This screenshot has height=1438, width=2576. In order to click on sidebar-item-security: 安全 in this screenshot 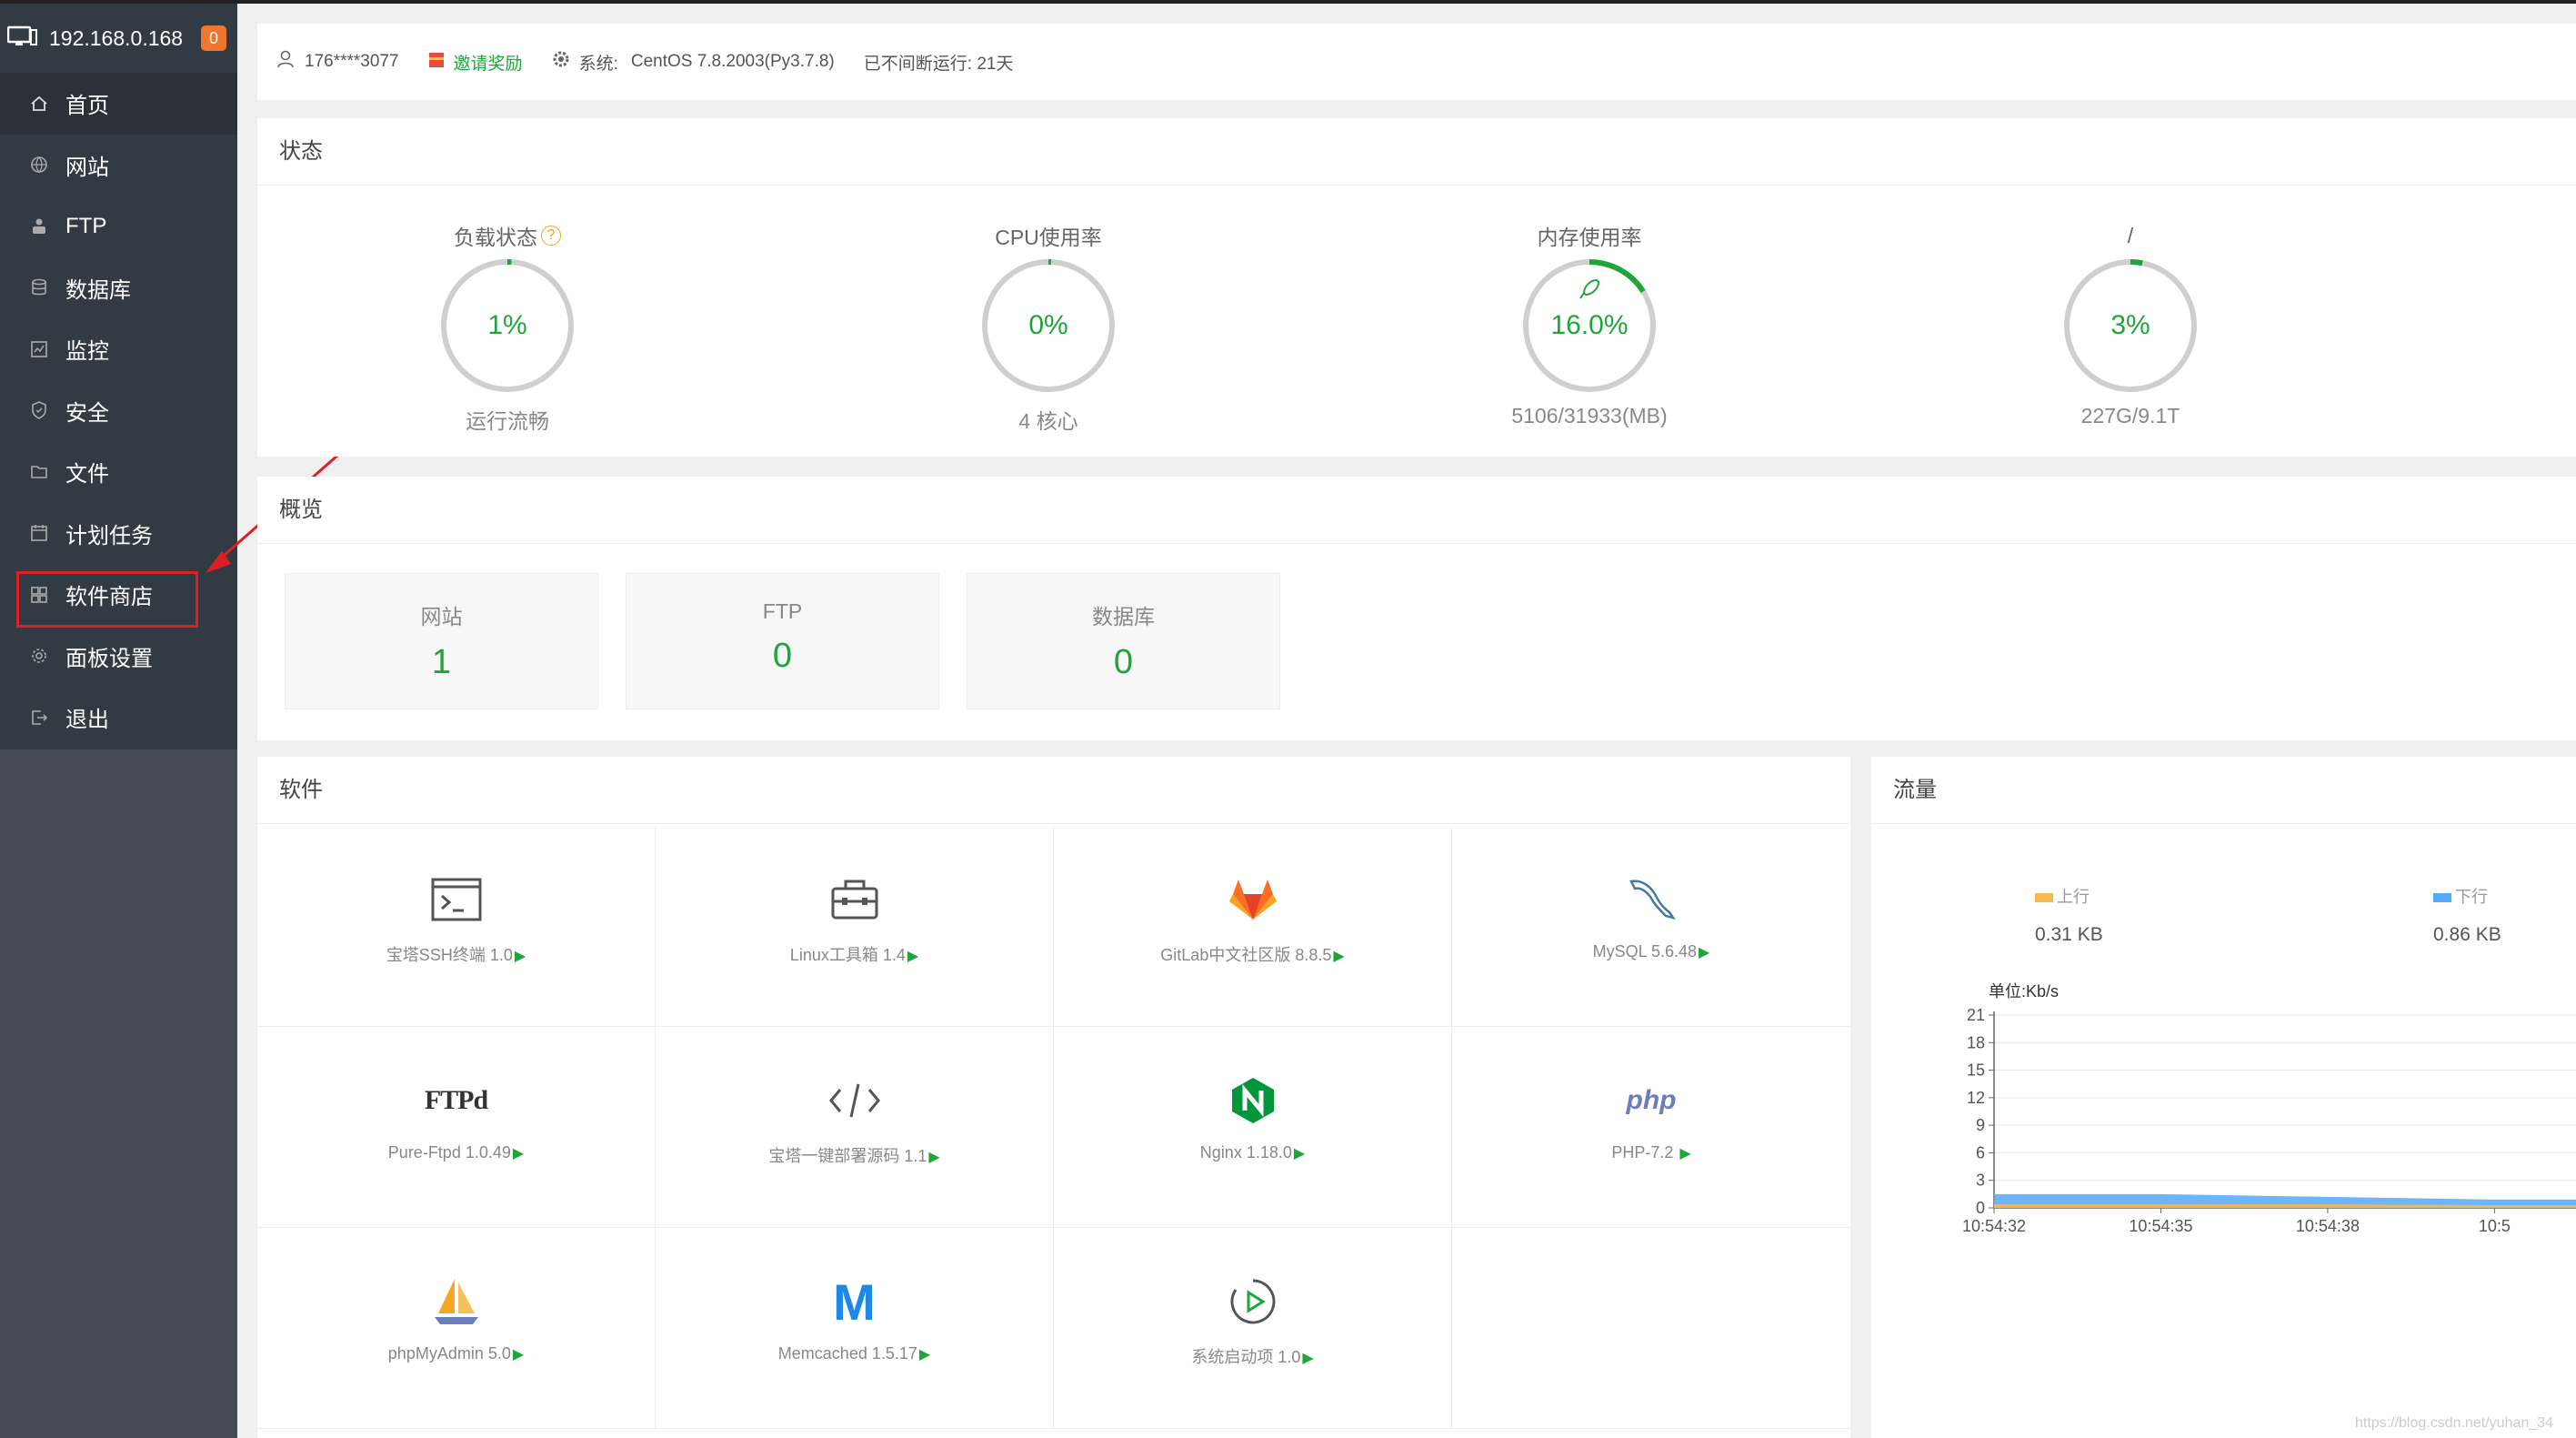, I will do `click(119, 411)`.